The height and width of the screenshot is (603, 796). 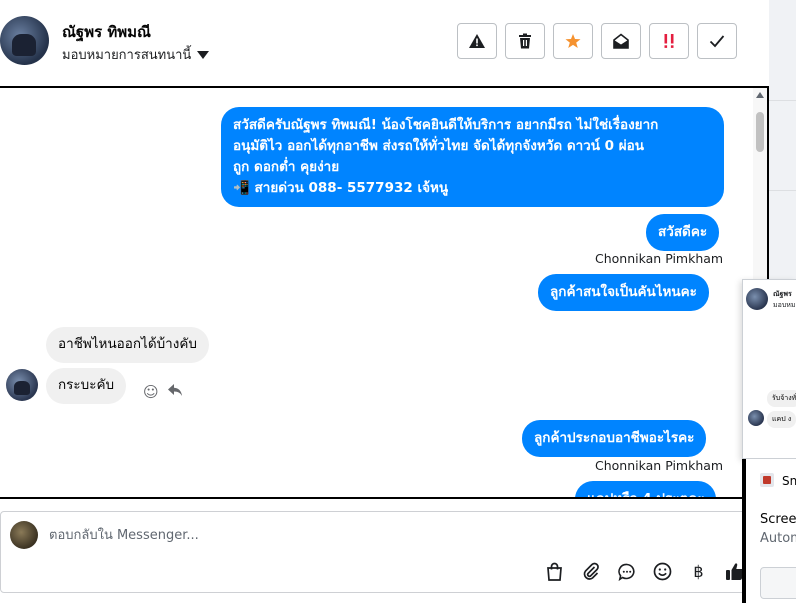 What do you see at coordinates (782, 294) in the screenshot?
I see `popup-name: ณัฐพร` at bounding box center [782, 294].